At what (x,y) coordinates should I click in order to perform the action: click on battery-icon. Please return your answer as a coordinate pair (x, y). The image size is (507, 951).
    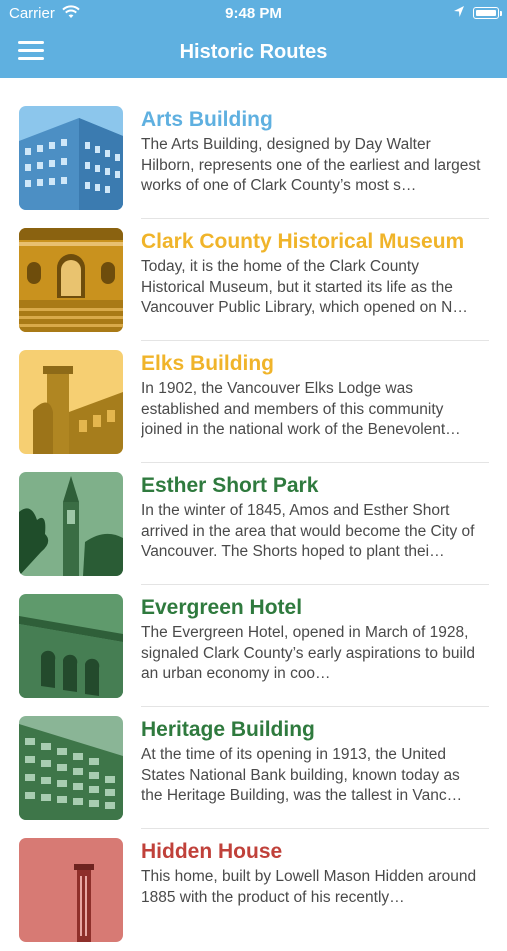
    Looking at the image, I should click on (487, 13).